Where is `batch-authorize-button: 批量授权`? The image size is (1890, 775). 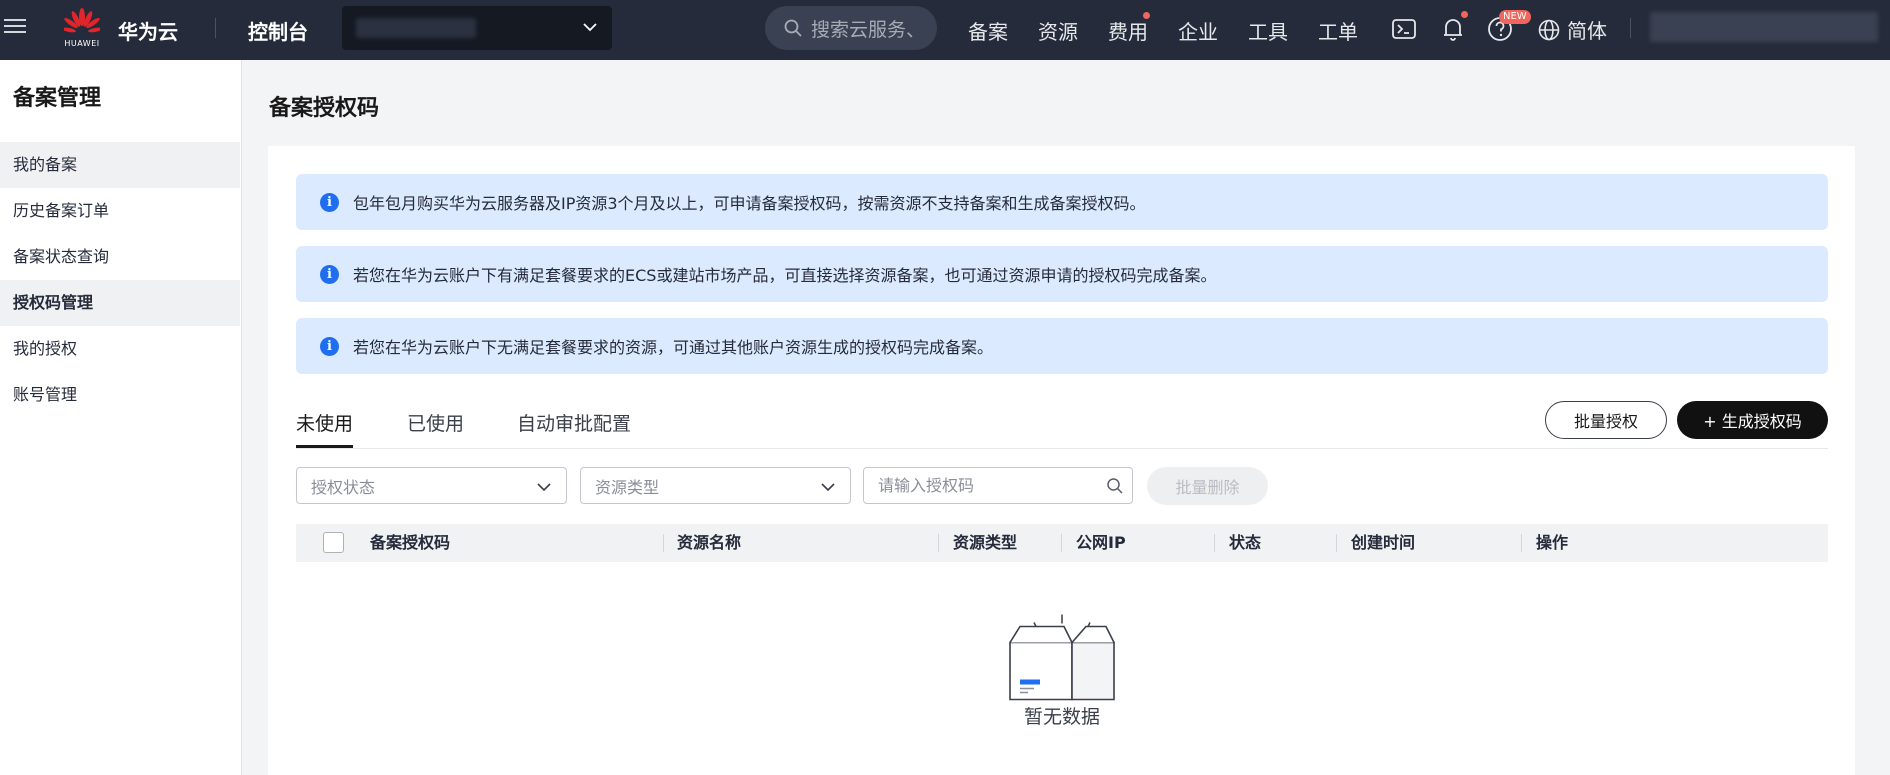 batch-authorize-button: 批量授权 is located at coordinates (1606, 420).